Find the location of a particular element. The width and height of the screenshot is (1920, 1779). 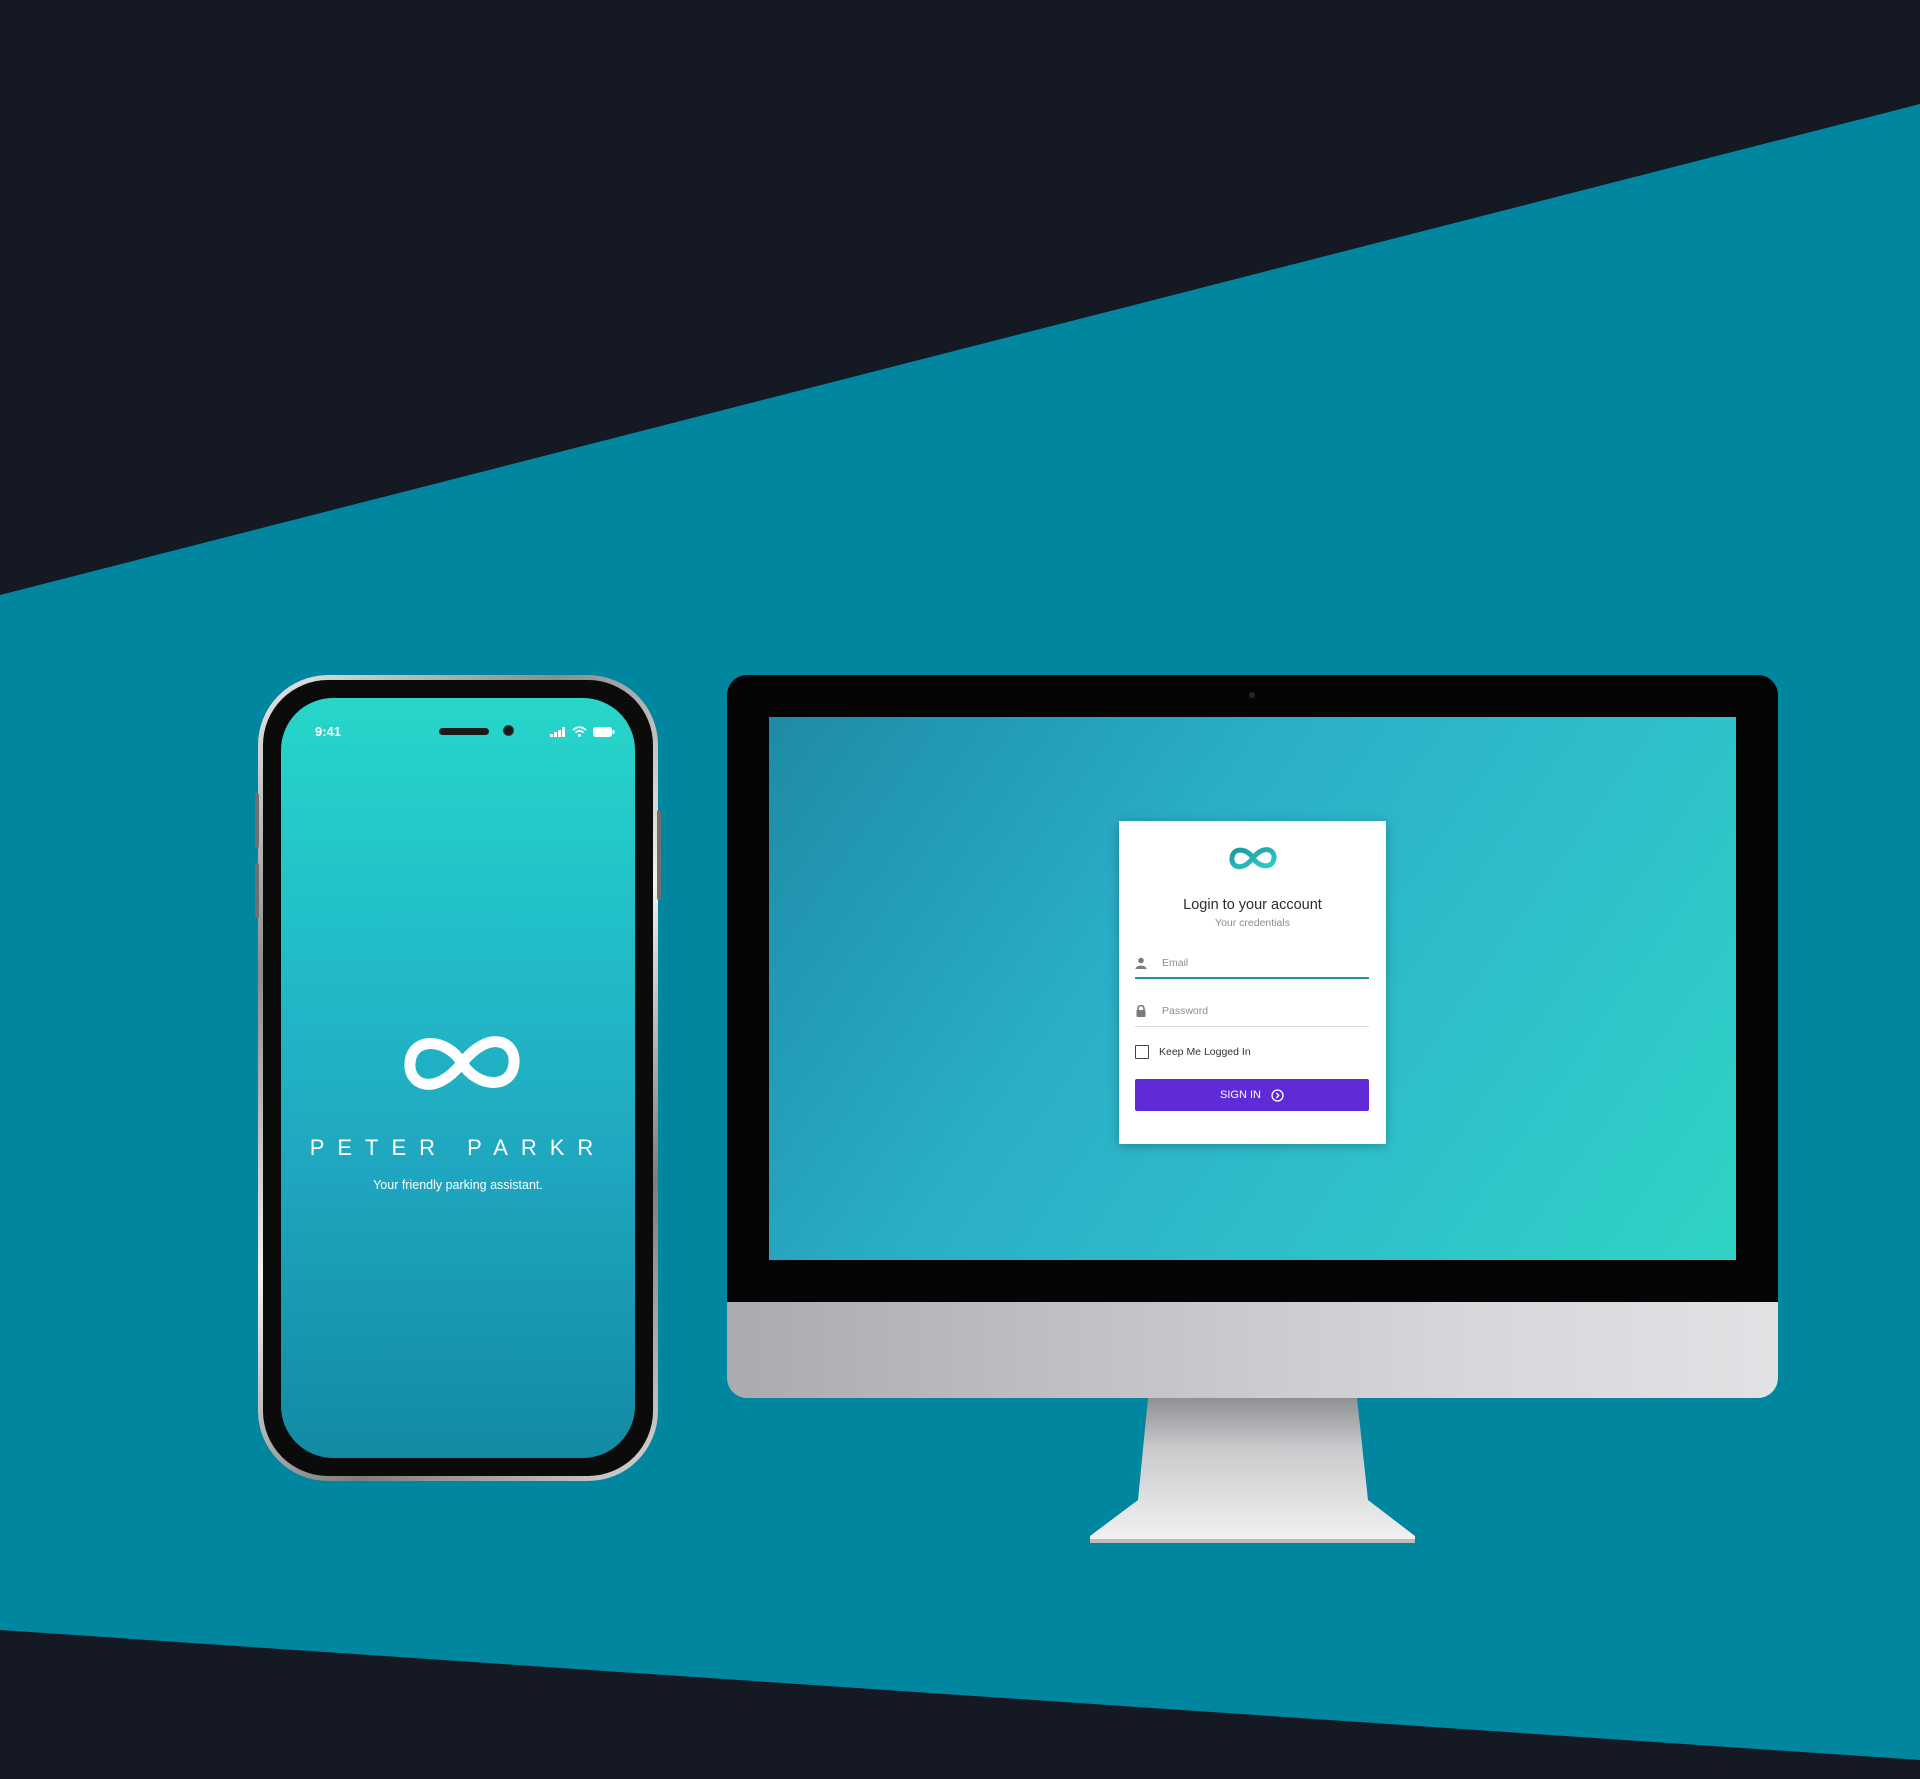

phone-volume-down-button is located at coordinates (257, 890).